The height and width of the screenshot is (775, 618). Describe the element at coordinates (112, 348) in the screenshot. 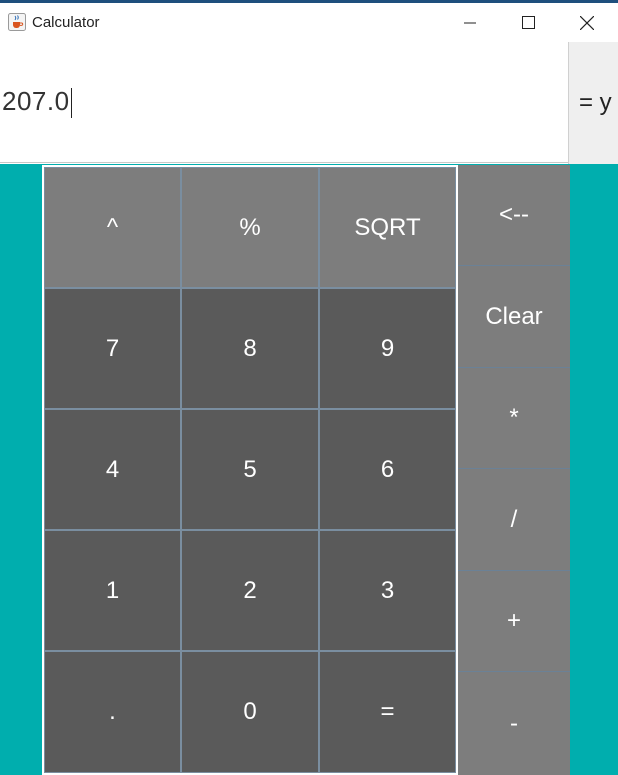

I see `digit-7-button: 7` at that location.